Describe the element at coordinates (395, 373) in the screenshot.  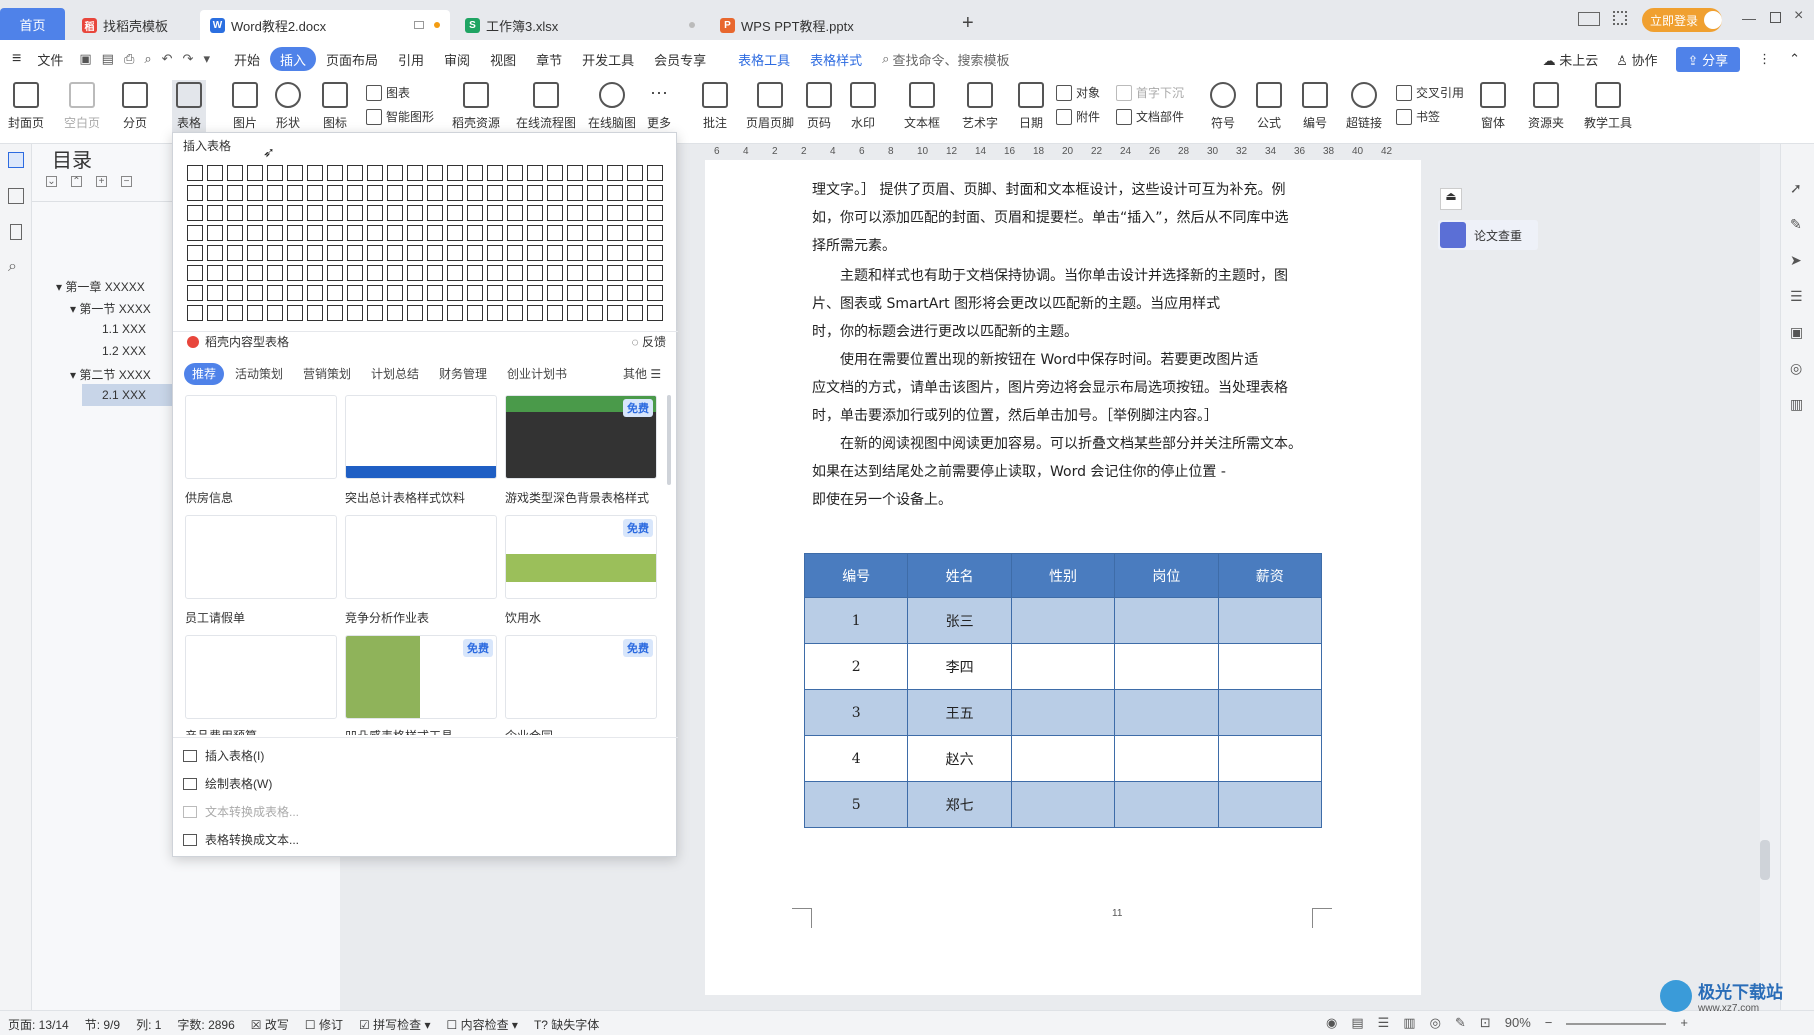
I see `category-summary: 计划总结` at that location.